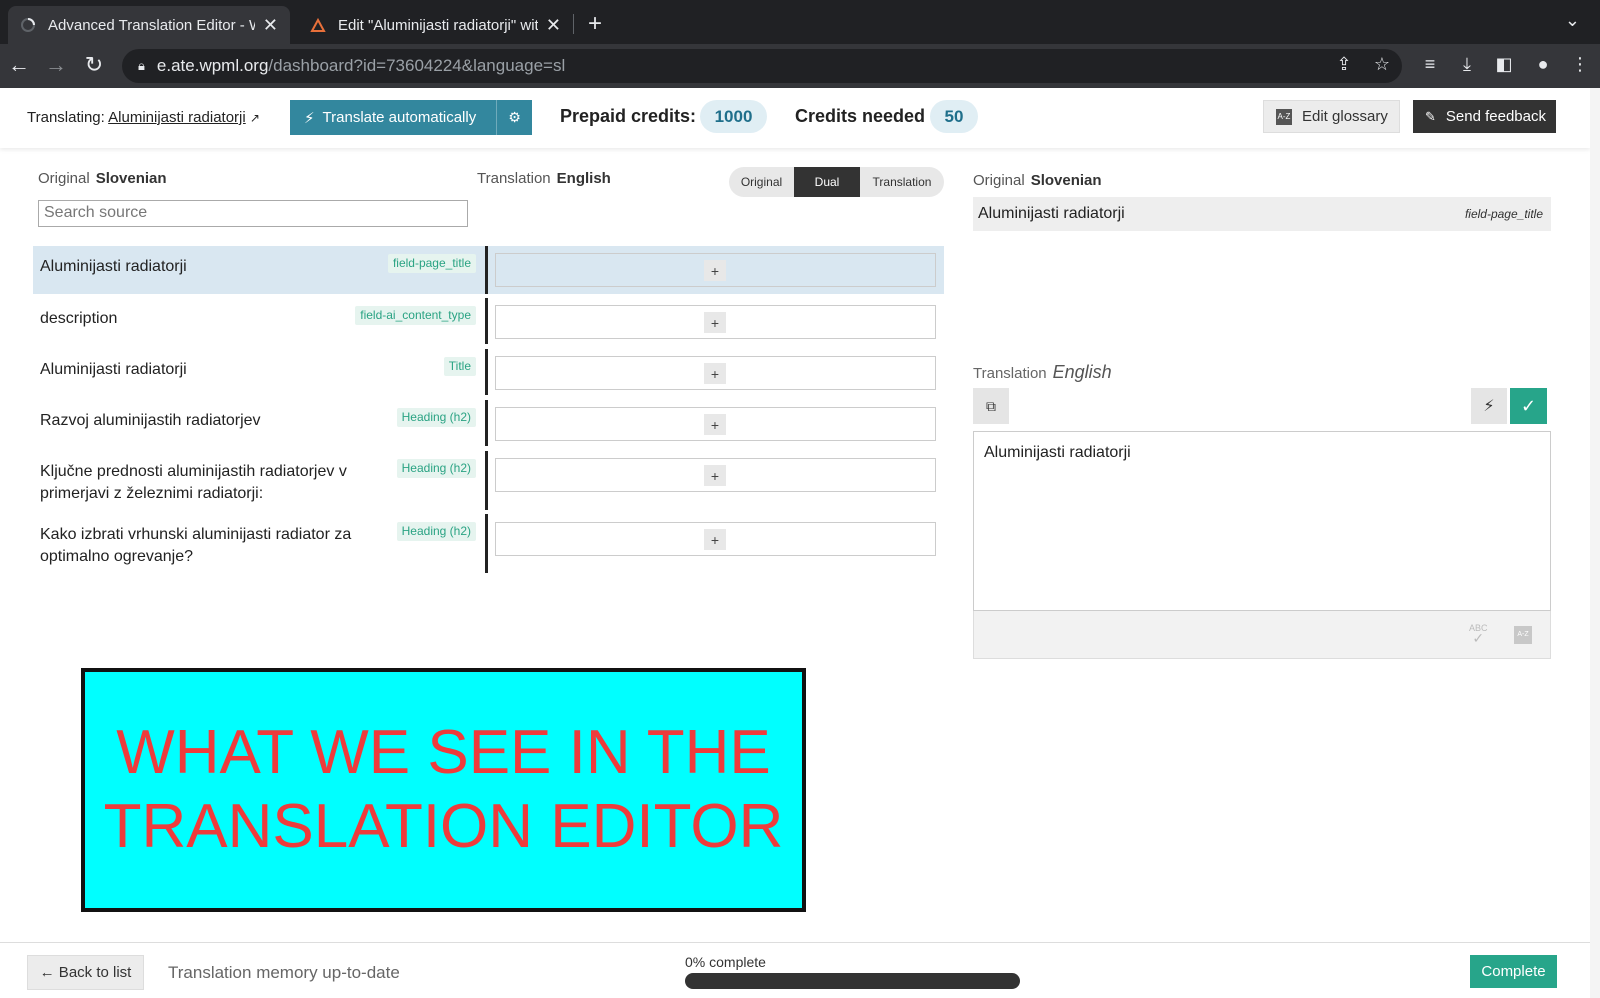 This screenshot has height=998, width=1600. I want to click on pencil-icon: ✎, so click(1430, 116).